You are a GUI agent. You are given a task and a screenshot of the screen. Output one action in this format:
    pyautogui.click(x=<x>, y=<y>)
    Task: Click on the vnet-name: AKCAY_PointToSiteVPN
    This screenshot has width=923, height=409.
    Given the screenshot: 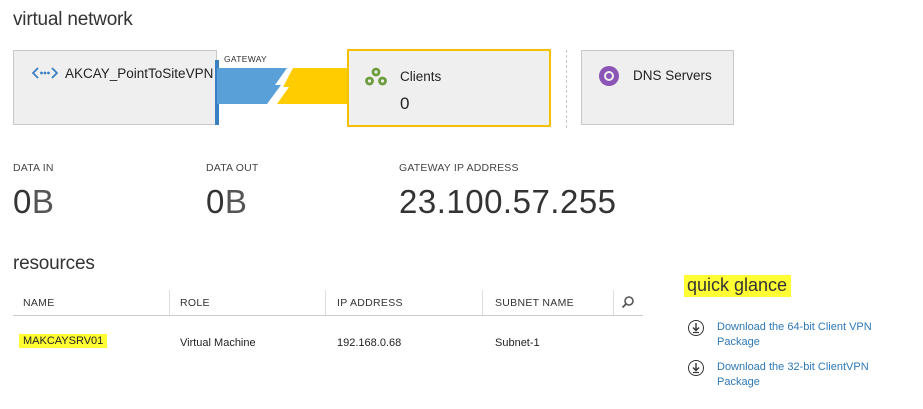 What is the action you would take?
    pyautogui.click(x=139, y=73)
    